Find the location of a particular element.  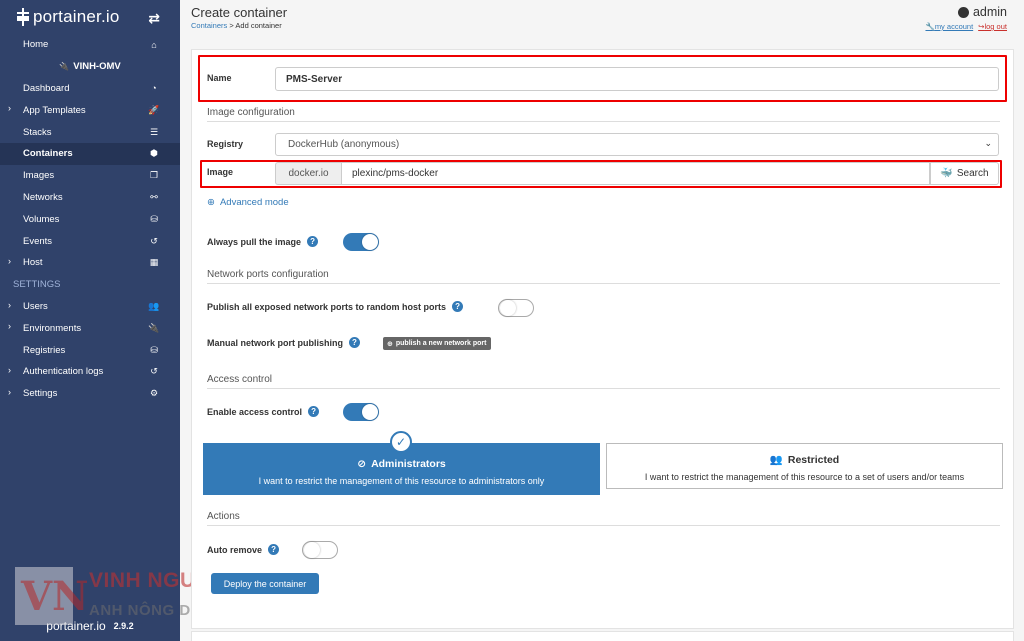

plus-circle-icon: ⊕ is located at coordinates (390, 344).